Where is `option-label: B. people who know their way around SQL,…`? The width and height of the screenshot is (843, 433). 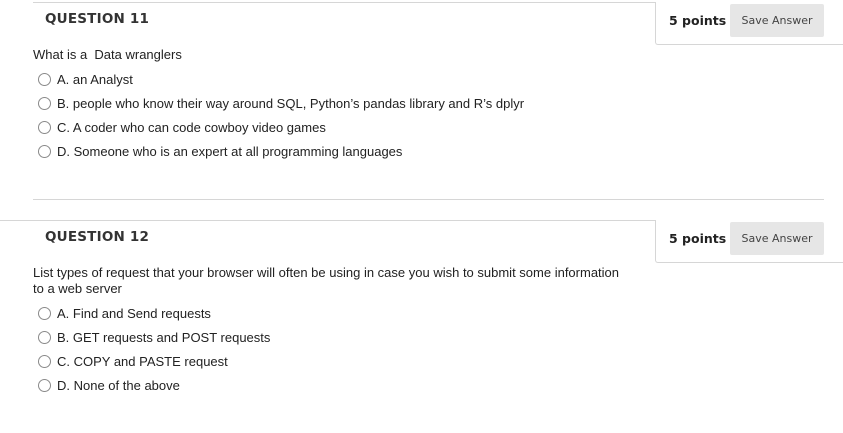
option-label: B. people who know their way around SQL,… is located at coordinates (291, 103).